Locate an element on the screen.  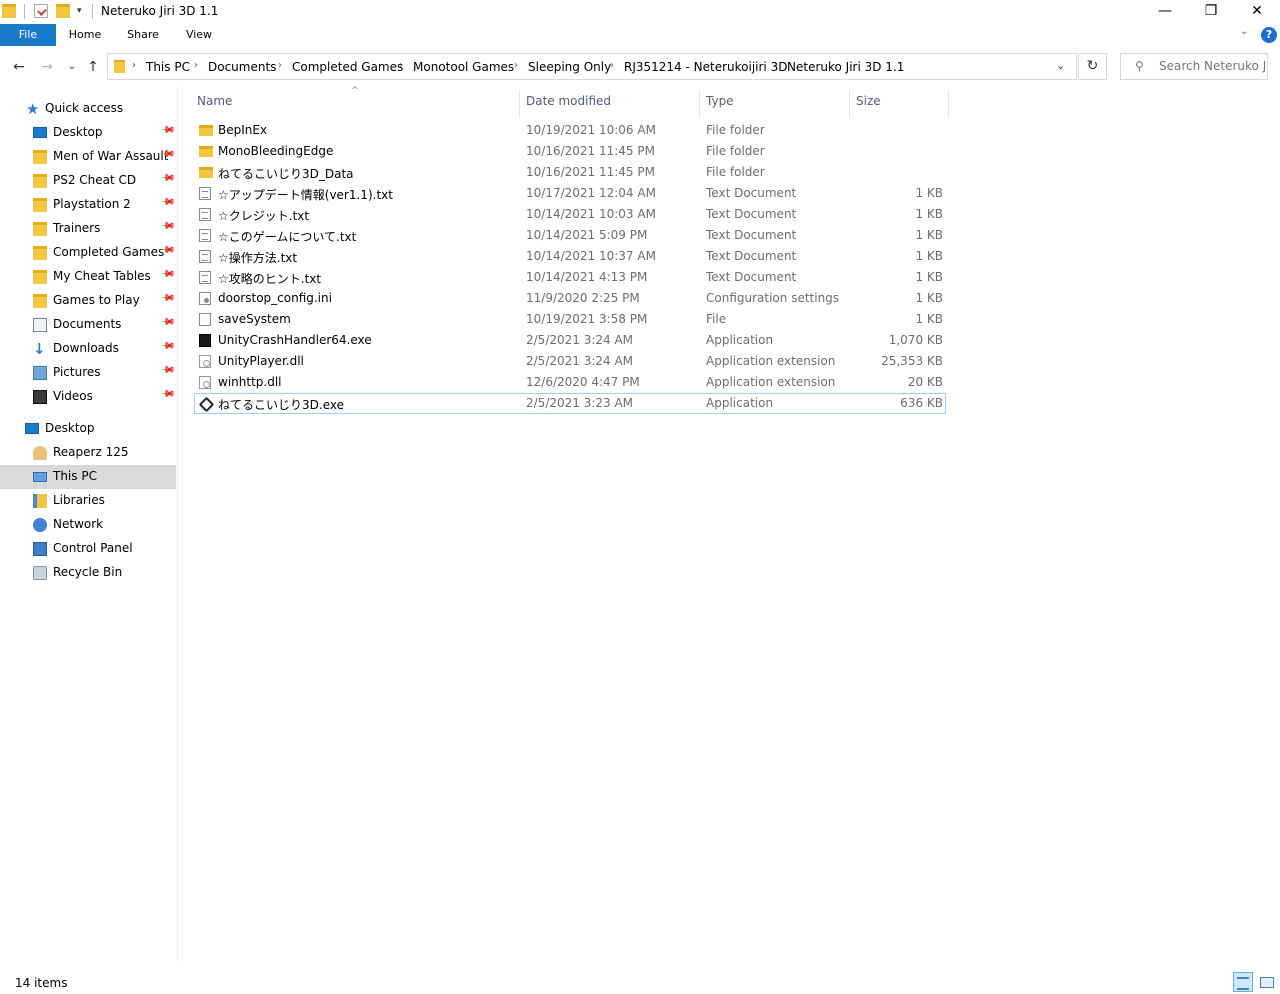
details-view-icon is located at coordinates (1243, 982).